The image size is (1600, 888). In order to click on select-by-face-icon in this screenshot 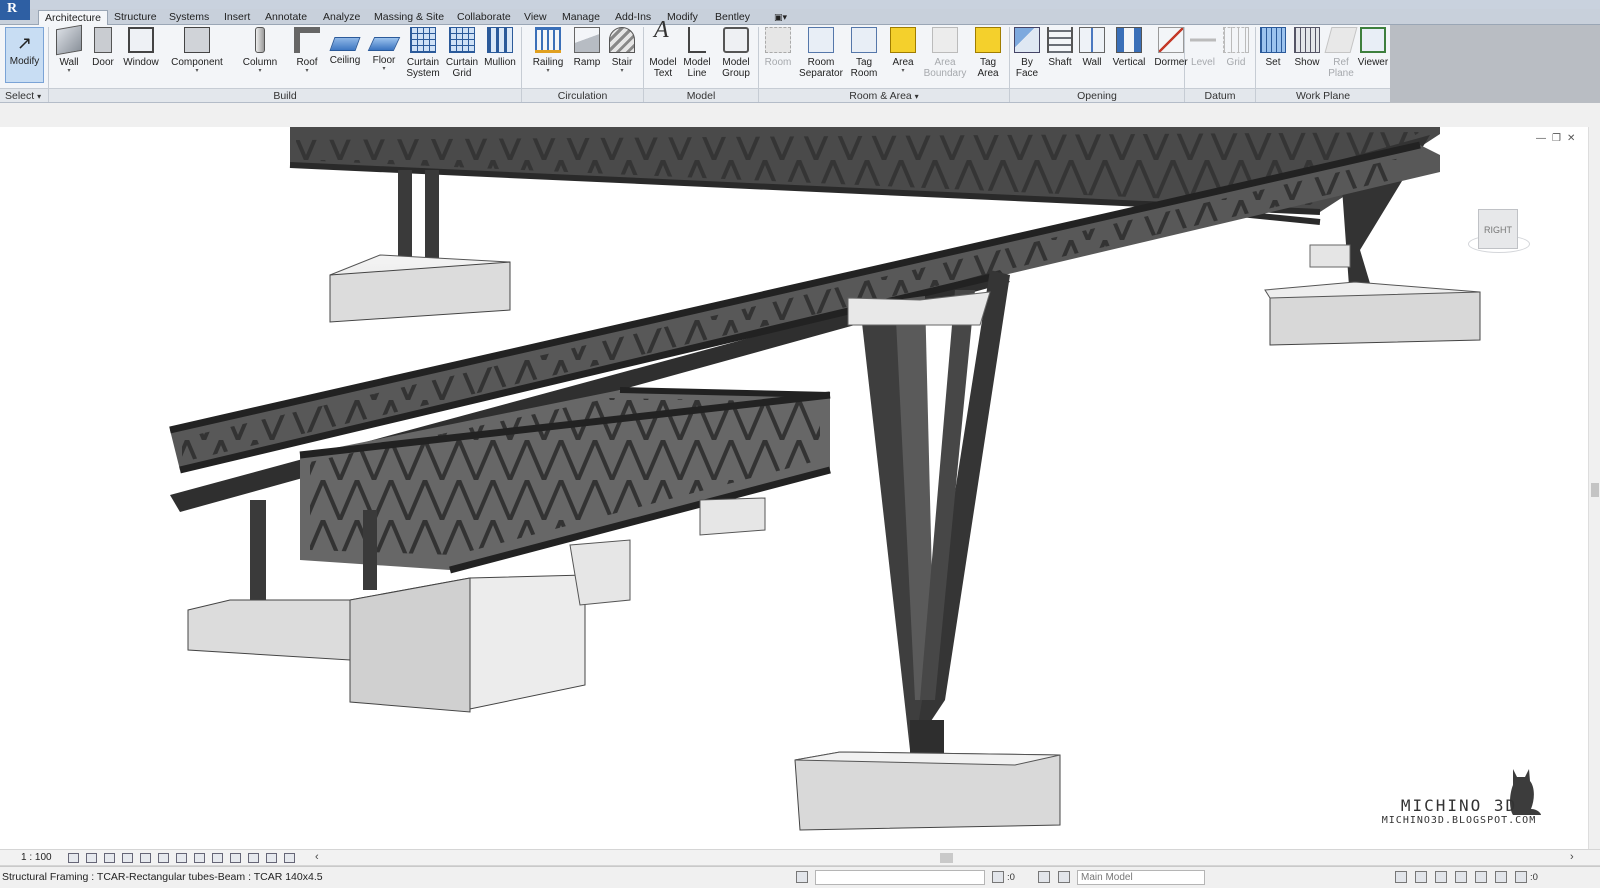, I will do `click(1461, 877)`.